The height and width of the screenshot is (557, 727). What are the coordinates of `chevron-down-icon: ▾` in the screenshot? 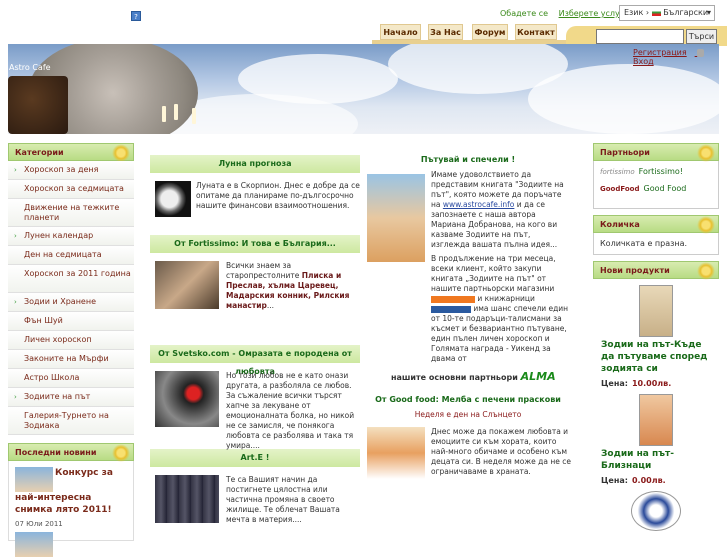 It's located at (708, 12).